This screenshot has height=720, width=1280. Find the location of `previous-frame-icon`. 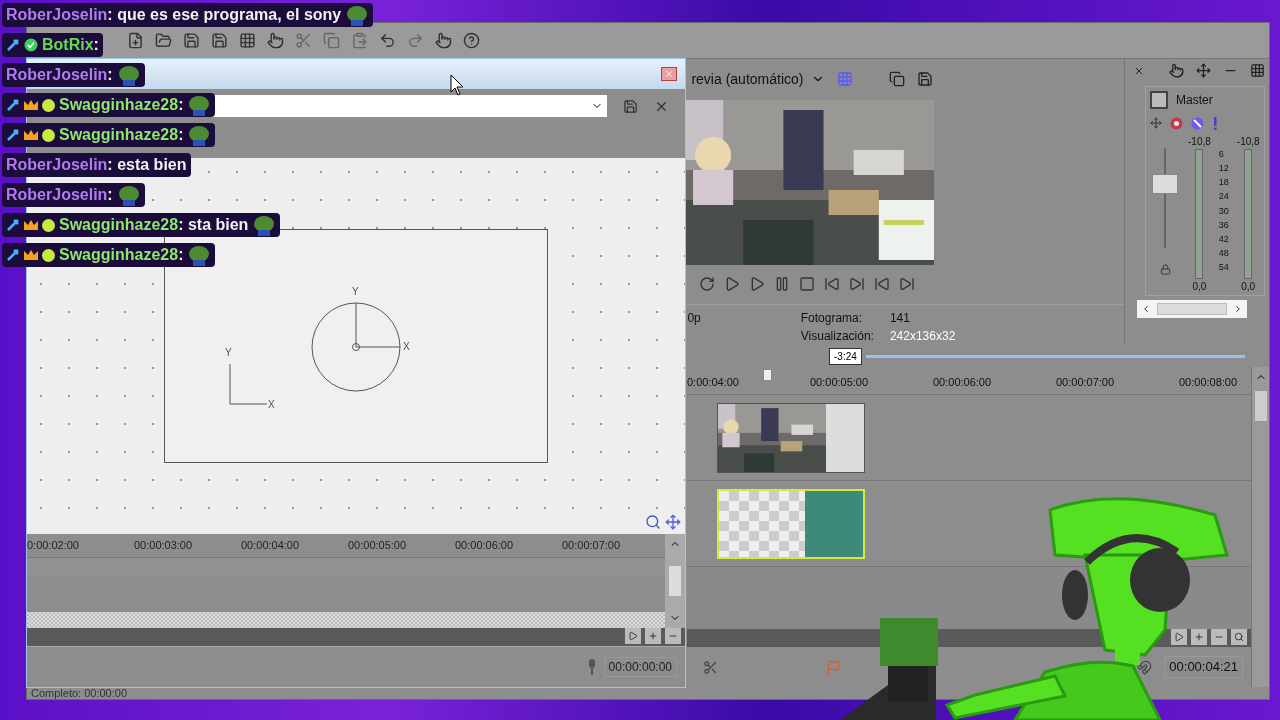

previous-frame-icon is located at coordinates (882, 284).